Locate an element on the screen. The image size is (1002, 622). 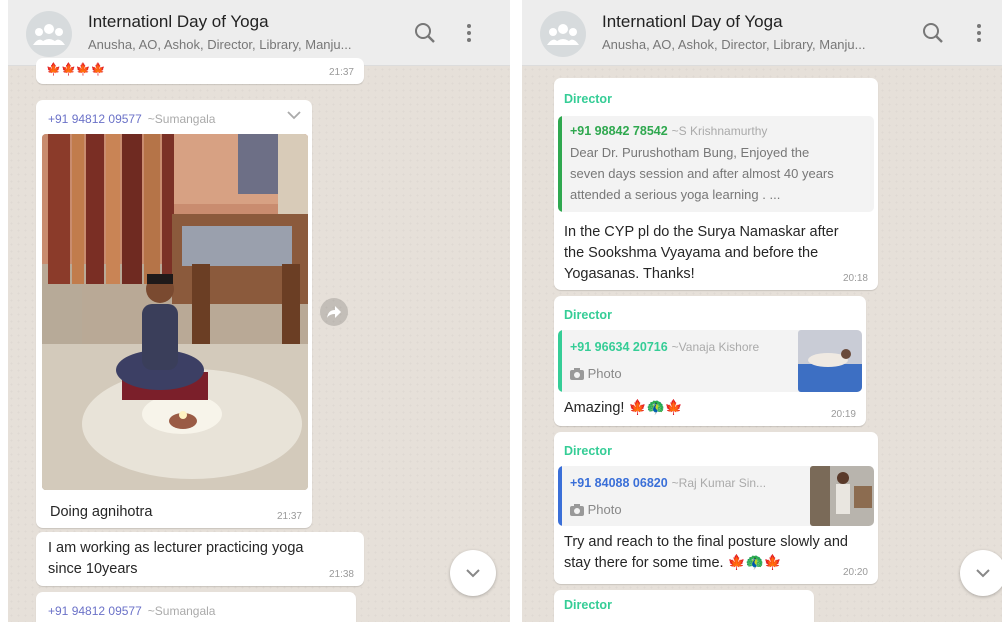
message-bubble-partial: +91 94812 09577 ~Sumangala is located at coordinates (196, 607).